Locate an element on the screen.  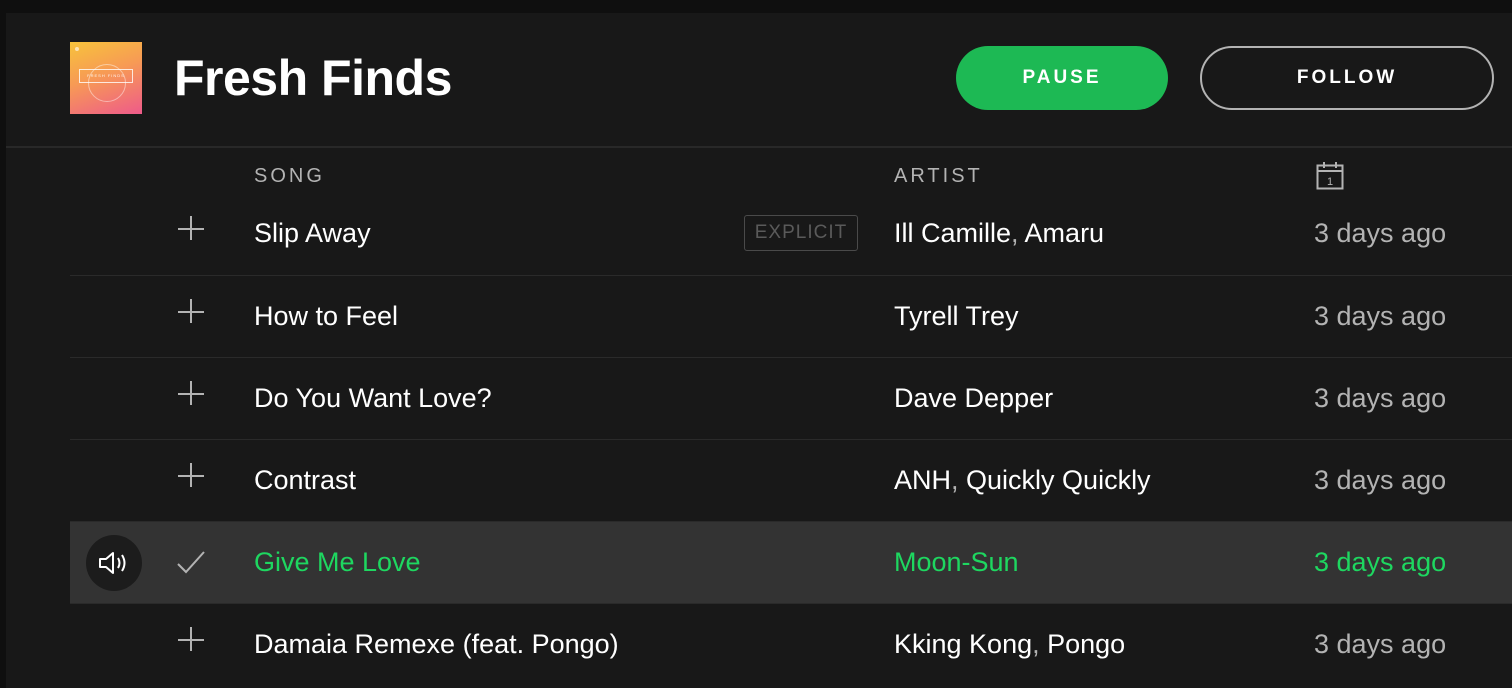
track-artists: ANH, Quickly Quickly is located at coordinates (1022, 480).